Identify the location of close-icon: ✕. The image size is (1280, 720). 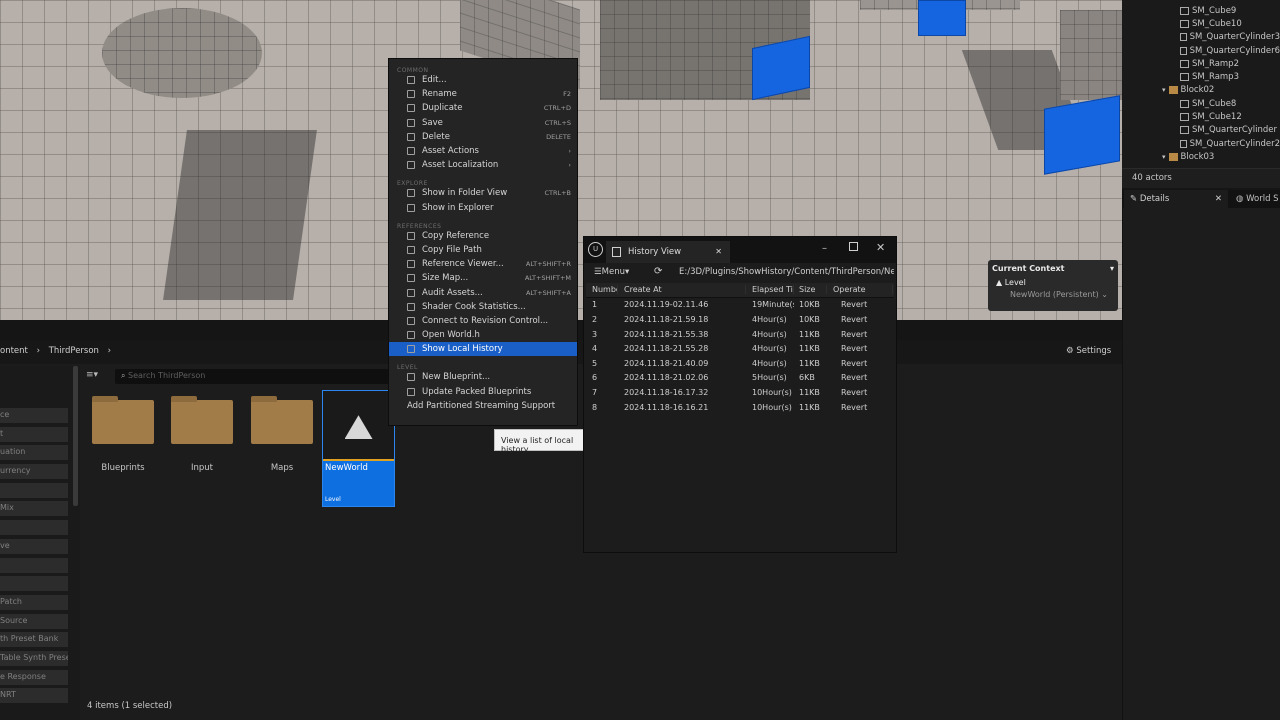
(1218, 199).